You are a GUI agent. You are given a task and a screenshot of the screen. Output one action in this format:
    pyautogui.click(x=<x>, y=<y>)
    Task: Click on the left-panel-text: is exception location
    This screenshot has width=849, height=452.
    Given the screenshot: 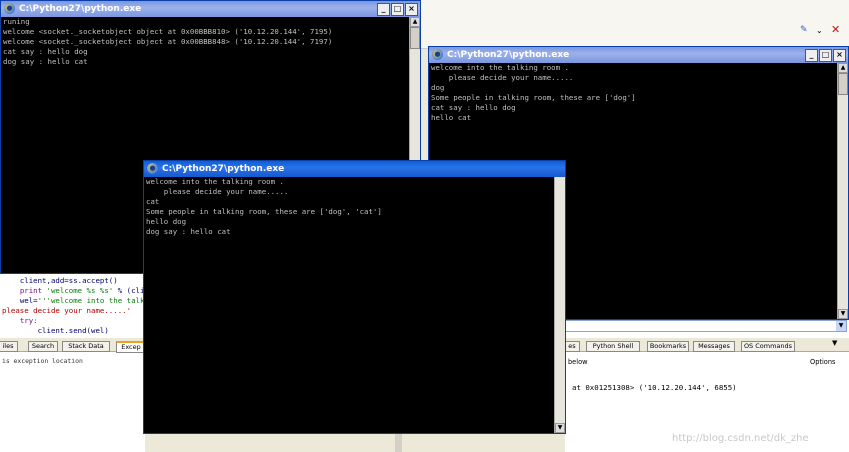 What is the action you would take?
    pyautogui.click(x=42, y=361)
    